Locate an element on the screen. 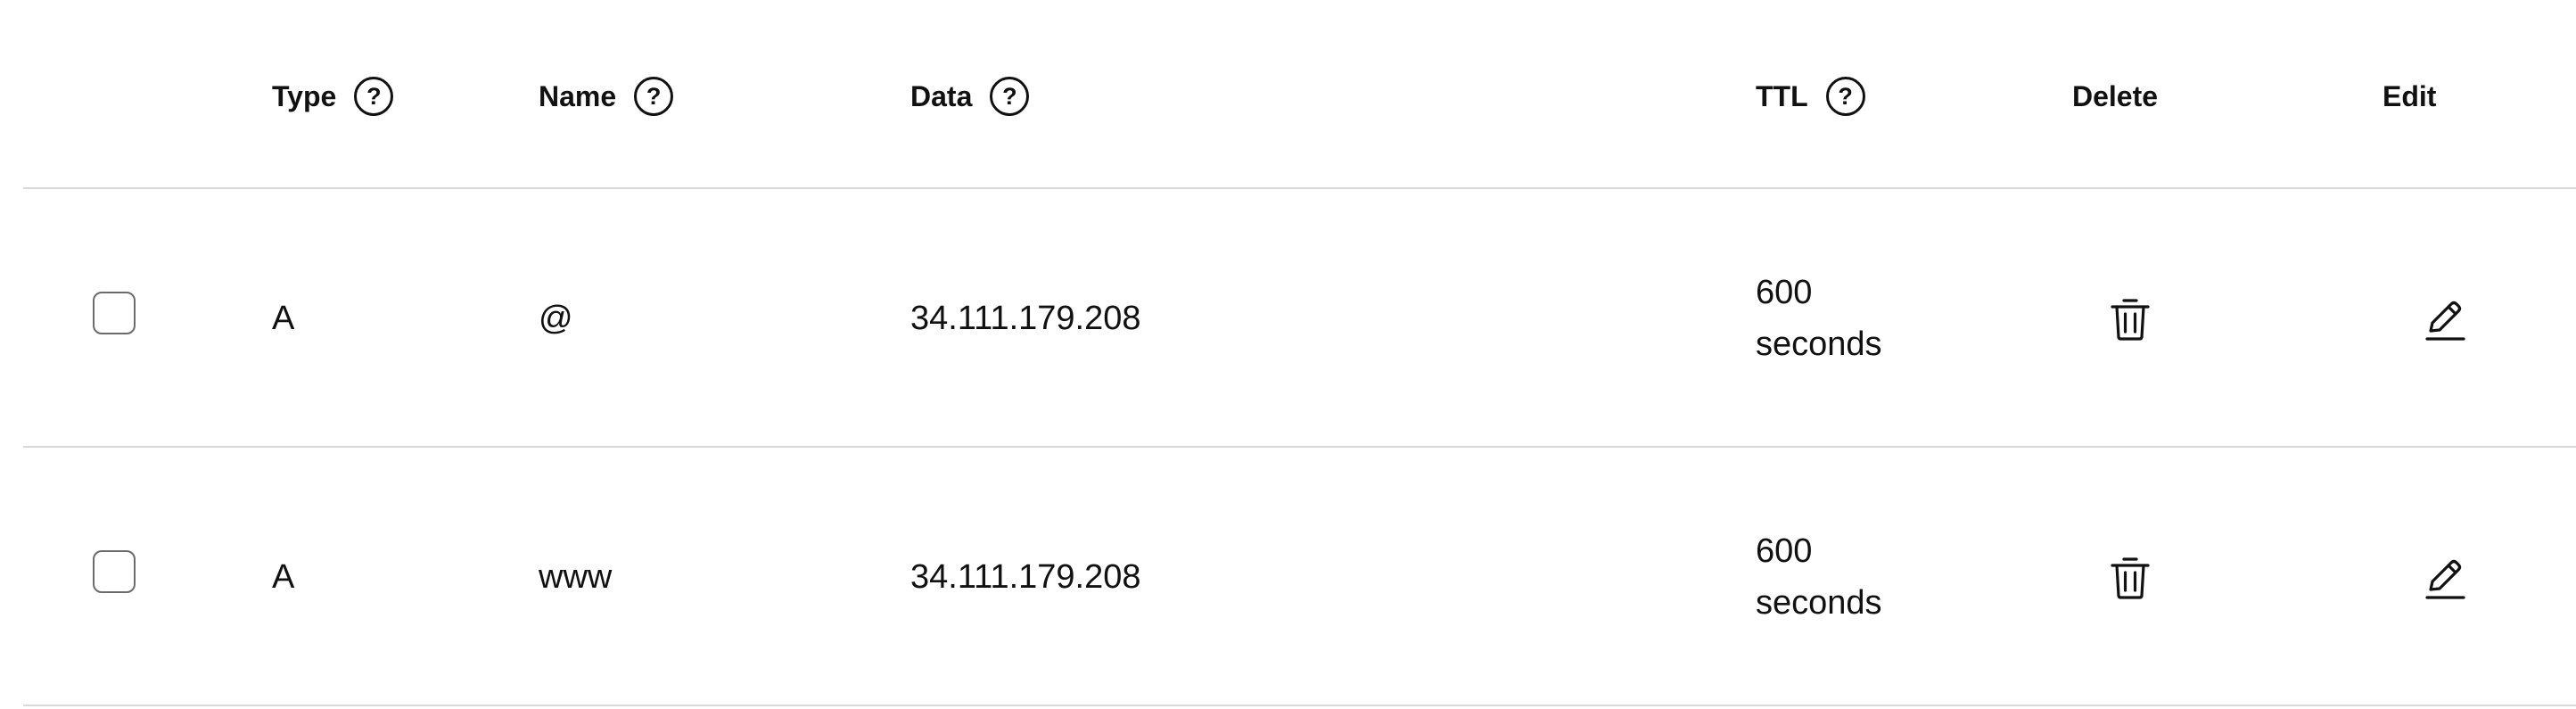 This screenshot has width=2576, height=709. column-header-edit: Edit is located at coordinates (2409, 96).